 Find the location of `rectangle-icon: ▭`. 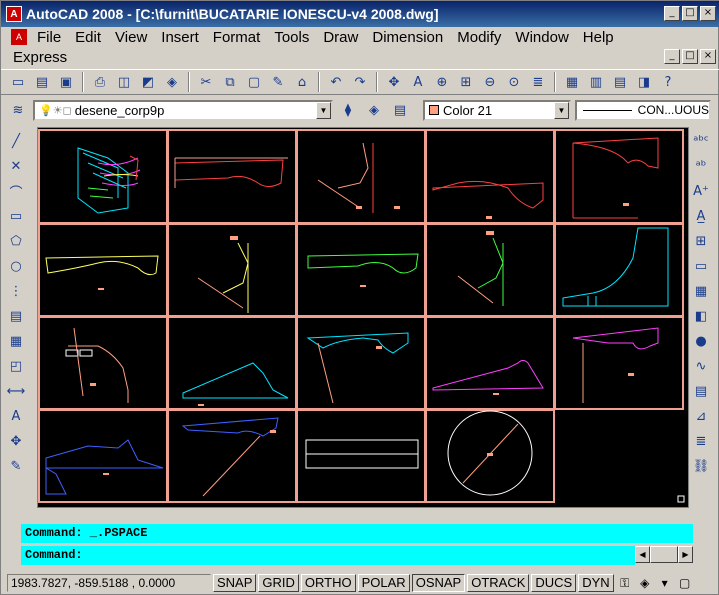

rectangle-icon: ▭ is located at coordinates (16, 216).